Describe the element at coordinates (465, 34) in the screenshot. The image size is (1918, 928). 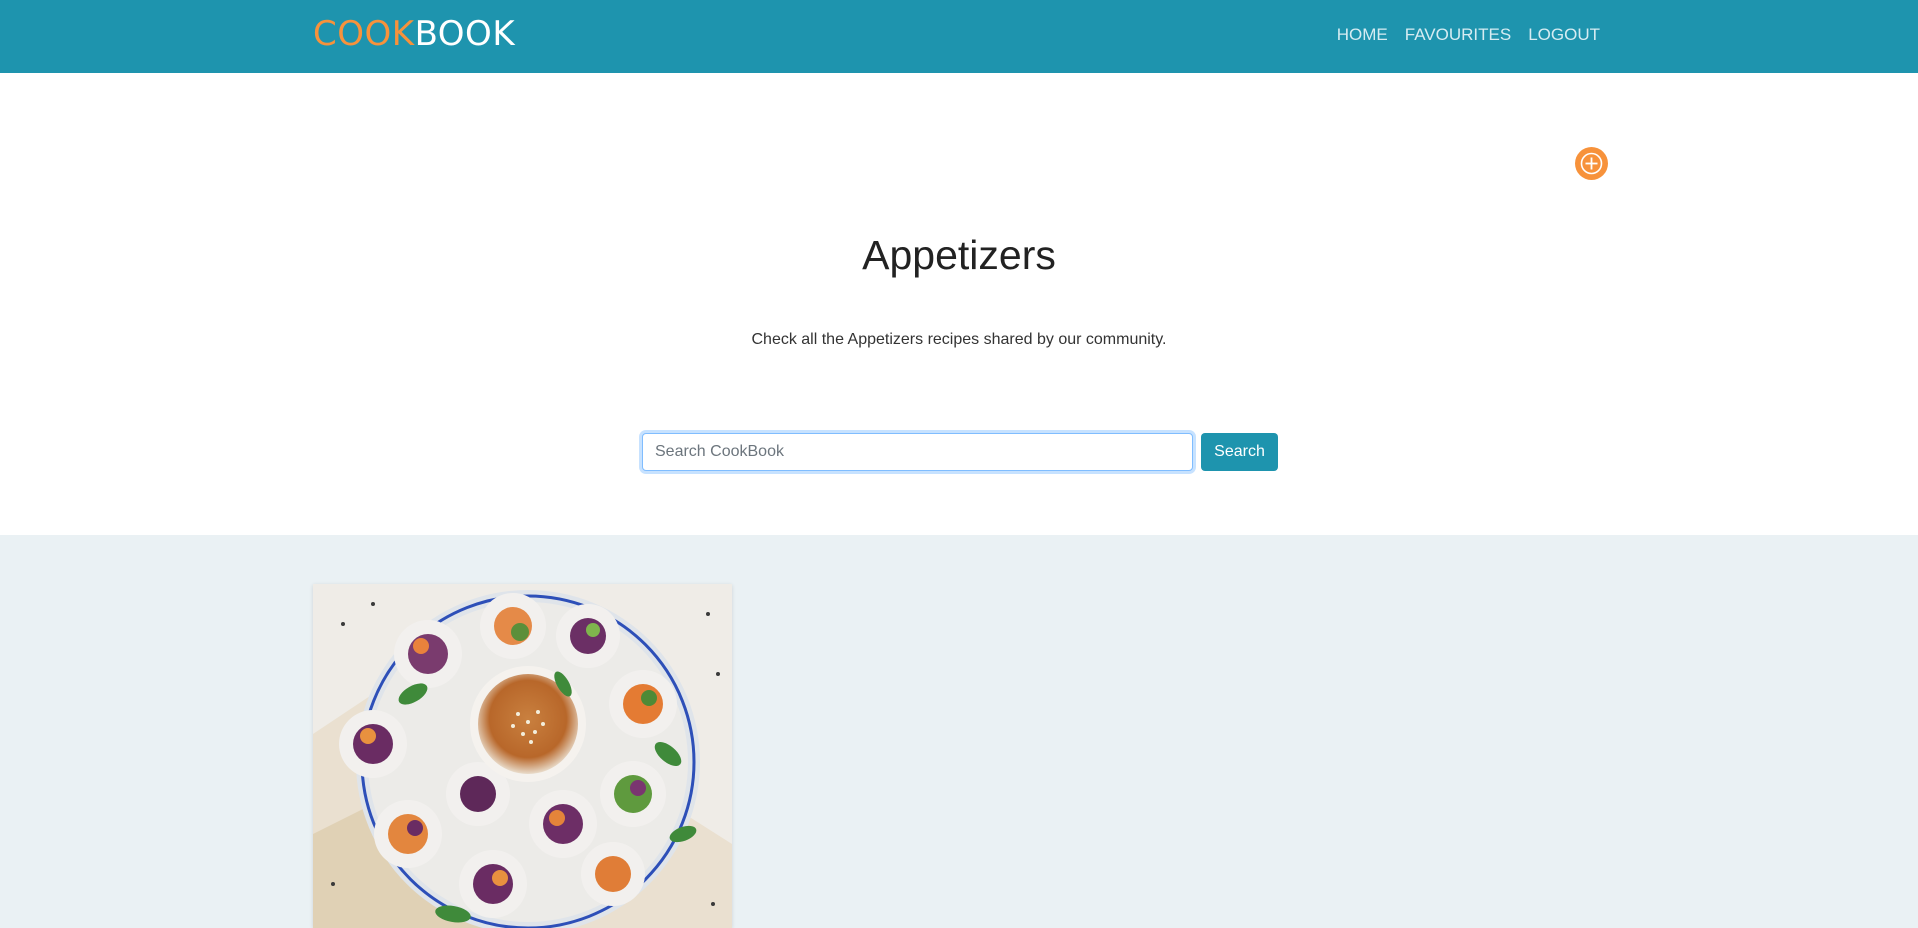
I see `brand-logo-part2: BOOK` at that location.